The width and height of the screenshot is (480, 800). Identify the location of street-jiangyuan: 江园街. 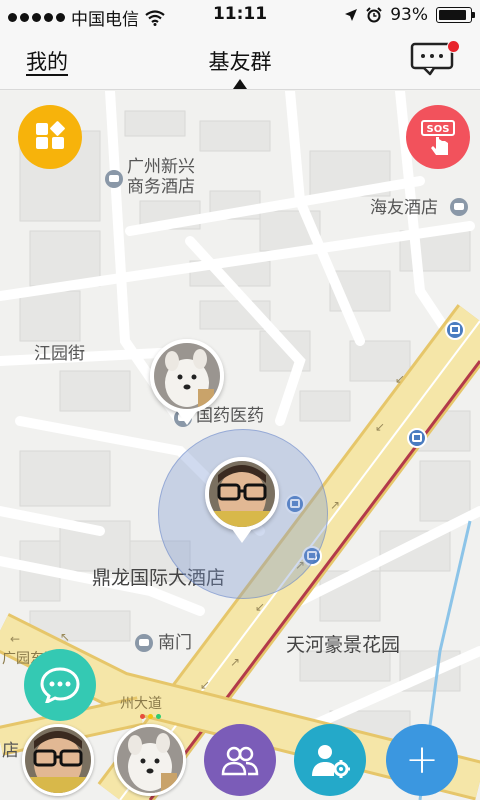
(59, 354).